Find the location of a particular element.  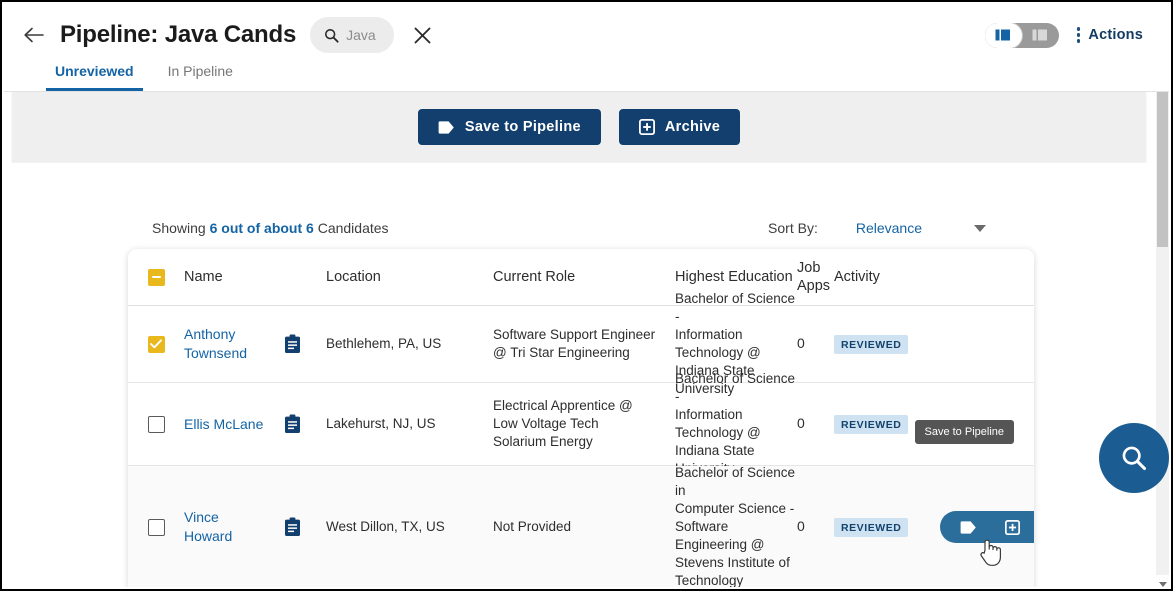

column-header-activity: Activity is located at coordinates (857, 277).